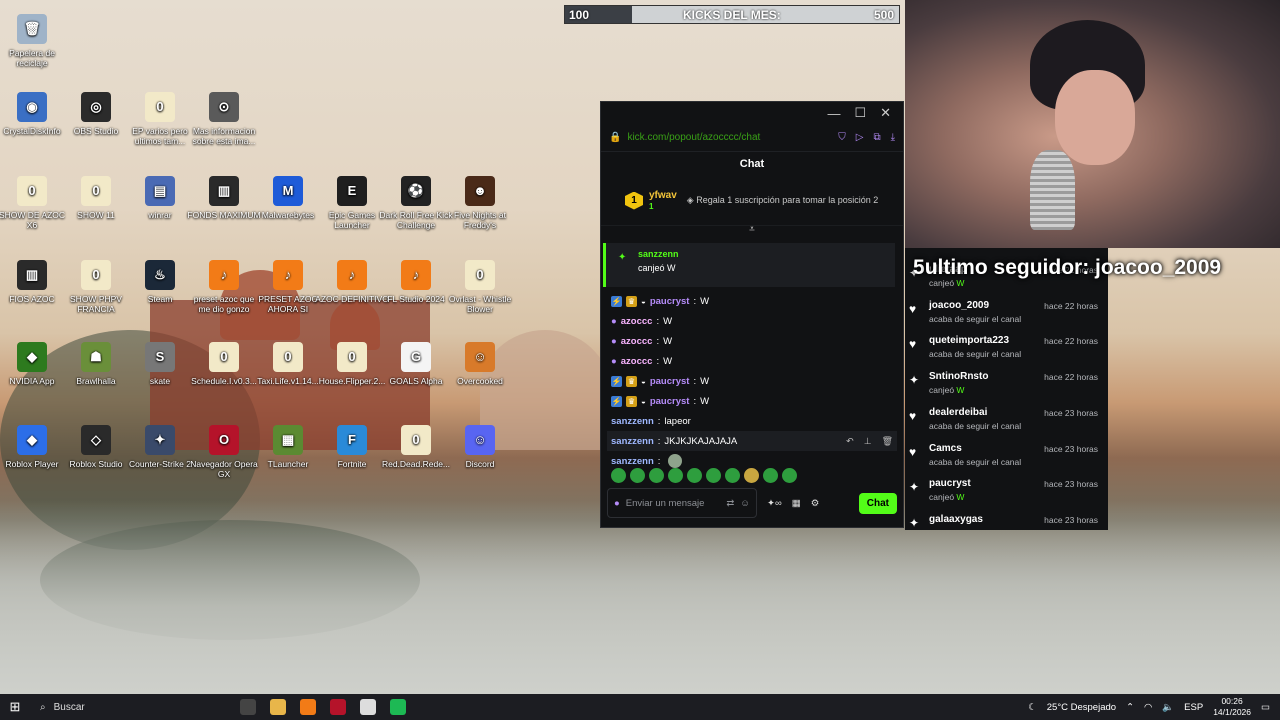 The image size is (1280, 720). I want to click on desktop-icon: ☗ Brawlhalla, so click(96, 364).